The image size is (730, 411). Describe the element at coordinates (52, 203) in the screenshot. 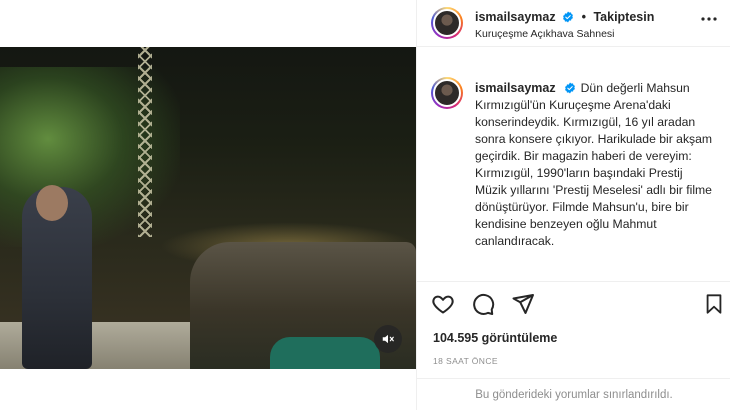

I see `performer-head` at that location.